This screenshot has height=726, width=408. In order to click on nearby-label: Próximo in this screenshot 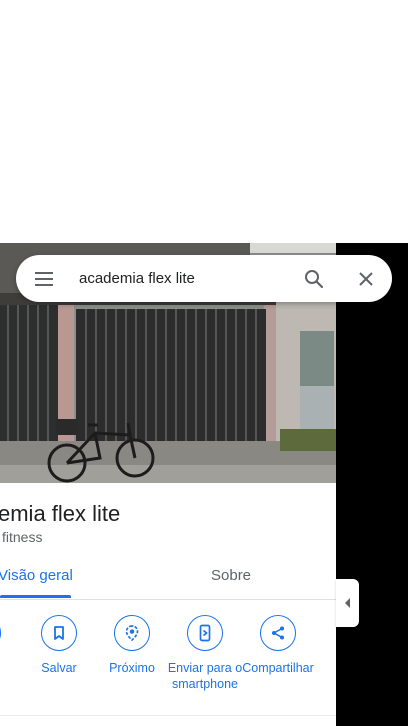, I will do `click(132, 668)`.